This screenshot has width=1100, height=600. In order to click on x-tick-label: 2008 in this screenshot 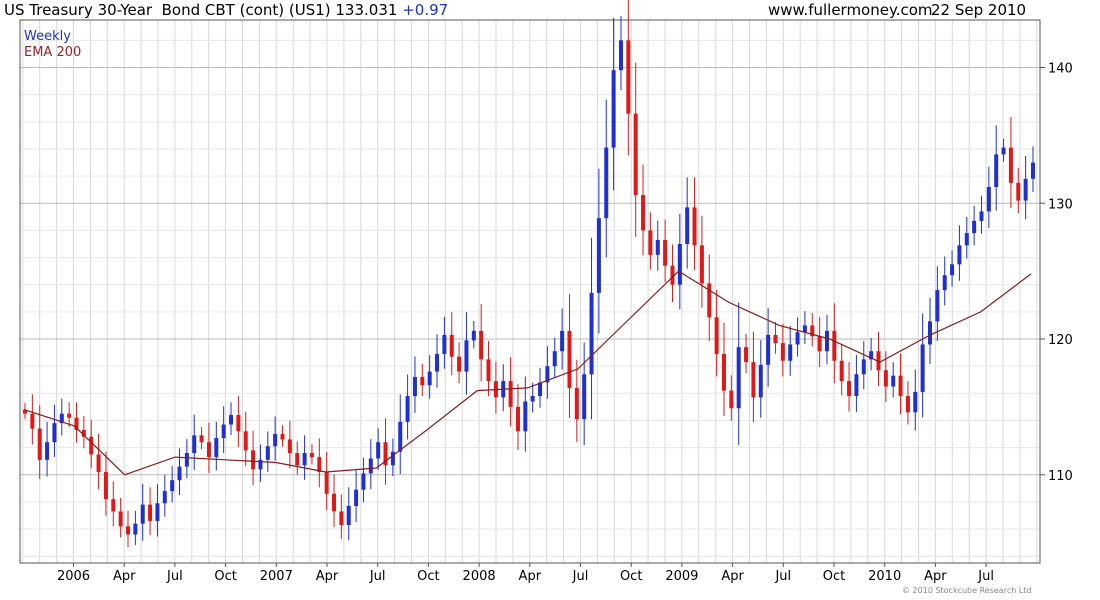, I will do `click(479, 576)`.